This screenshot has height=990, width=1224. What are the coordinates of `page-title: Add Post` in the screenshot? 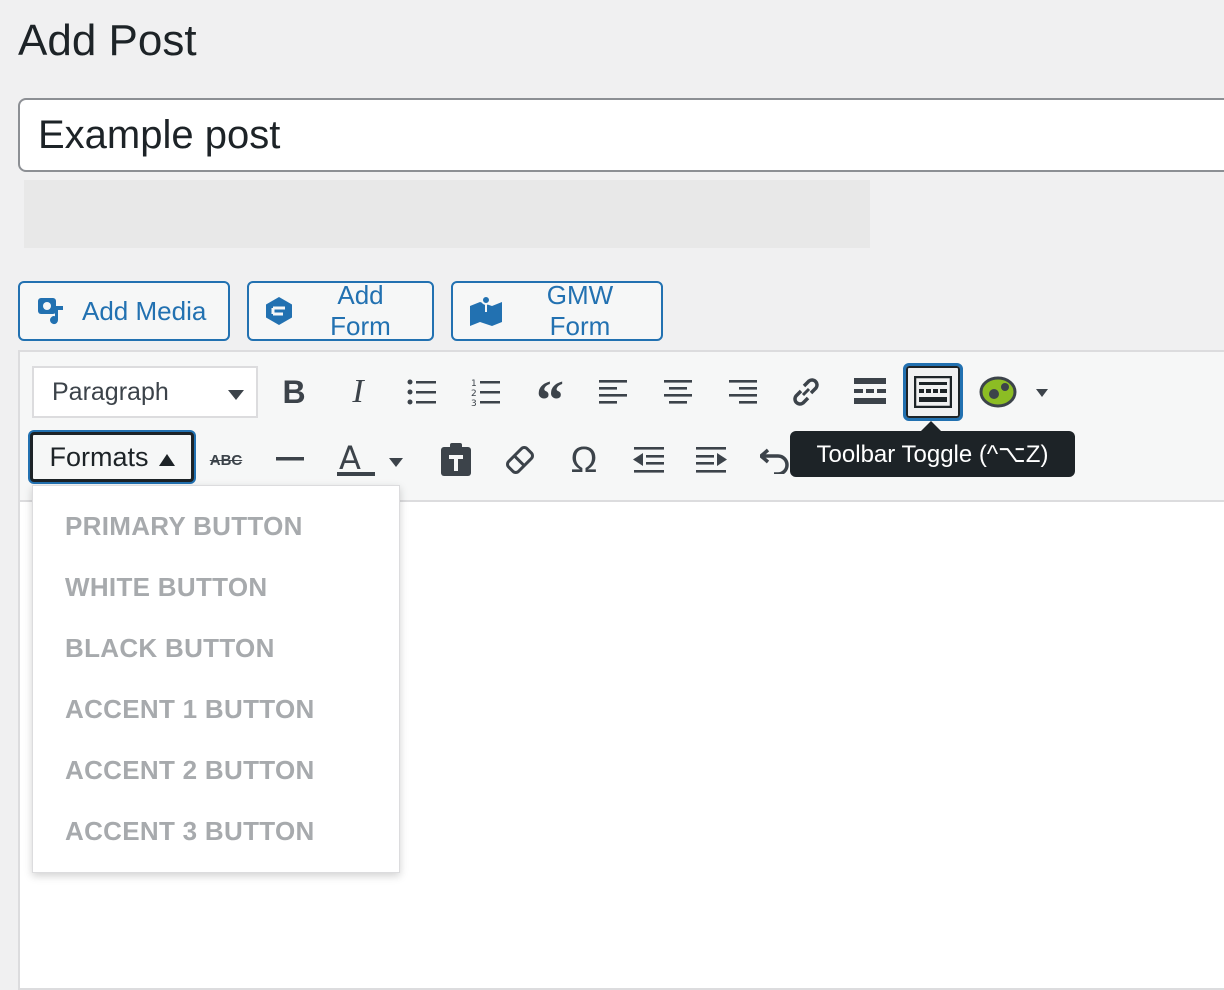 It's located at (107, 40).